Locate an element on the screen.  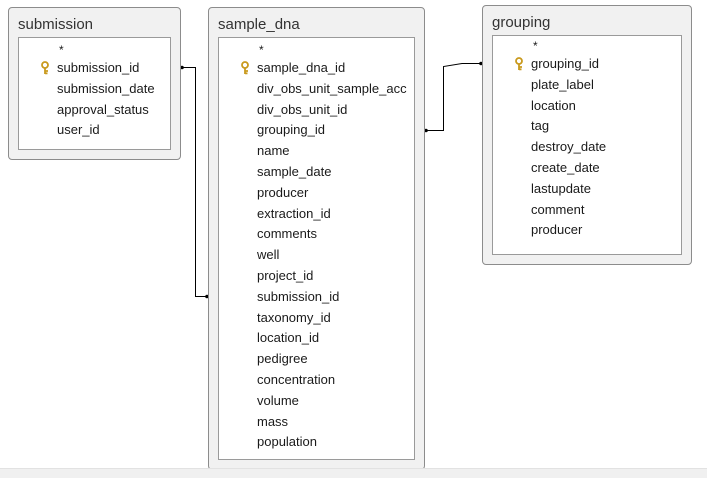
field-row: lastupdate is located at coordinates (587, 189).